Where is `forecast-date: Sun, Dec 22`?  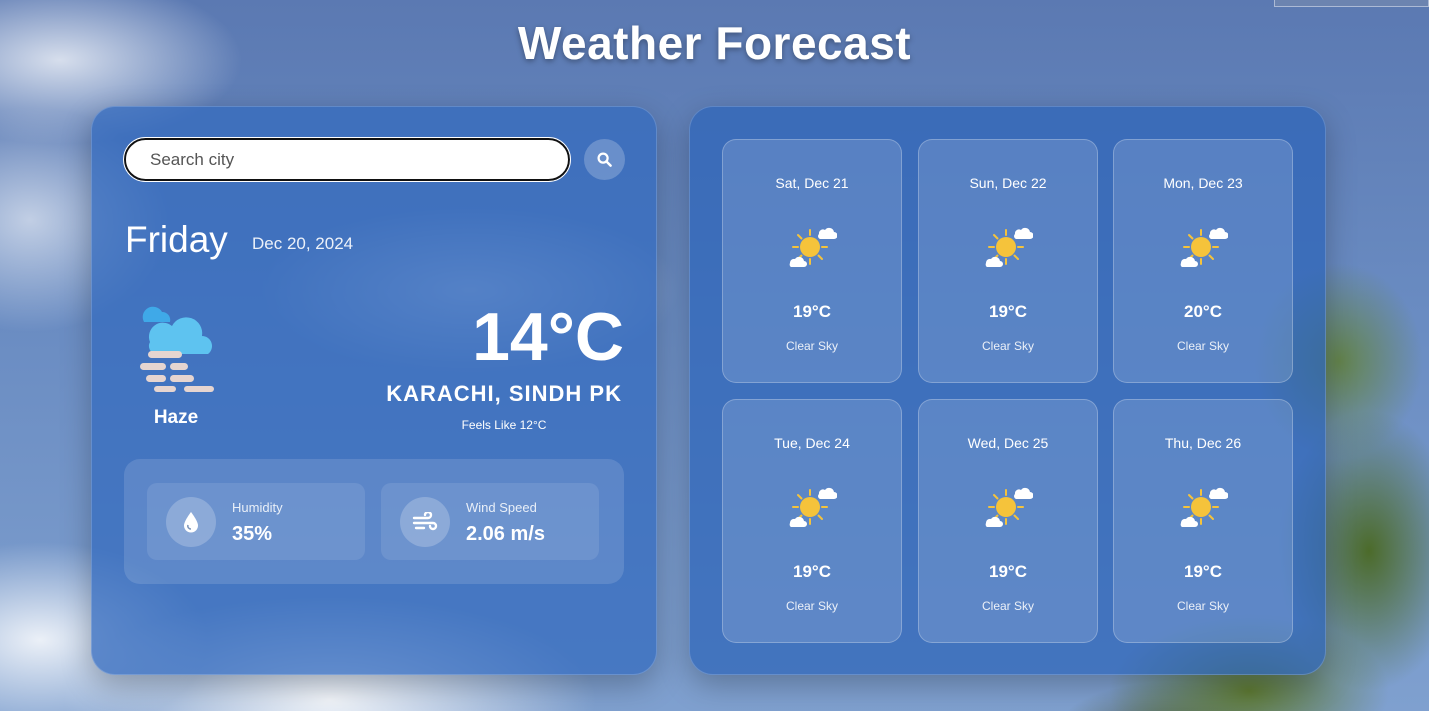 forecast-date: Sun, Dec 22 is located at coordinates (1008, 183).